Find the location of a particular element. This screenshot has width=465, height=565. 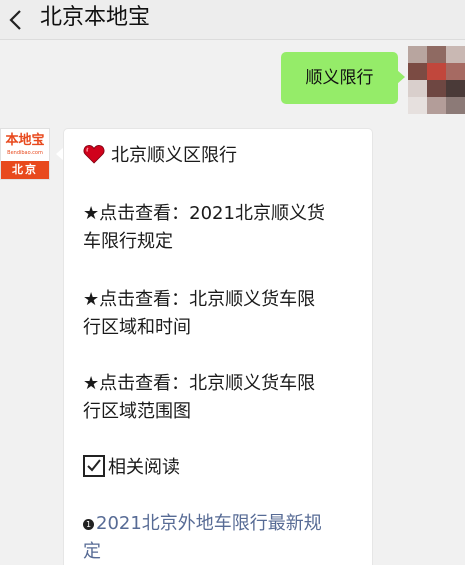

number-bullet-icon: 1 is located at coordinates (88, 524).